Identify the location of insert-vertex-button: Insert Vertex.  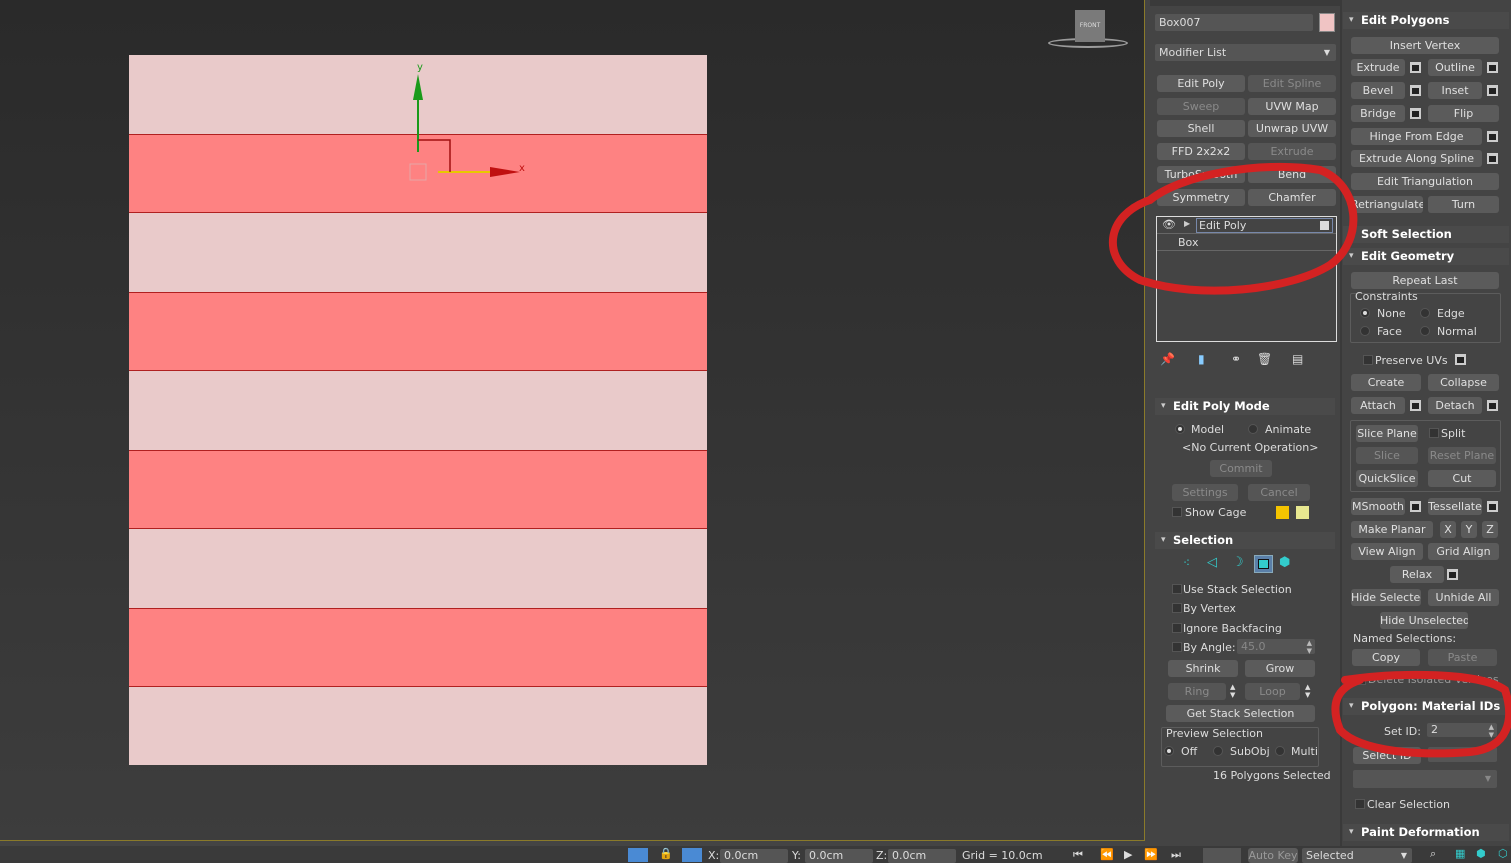
(1425, 45).